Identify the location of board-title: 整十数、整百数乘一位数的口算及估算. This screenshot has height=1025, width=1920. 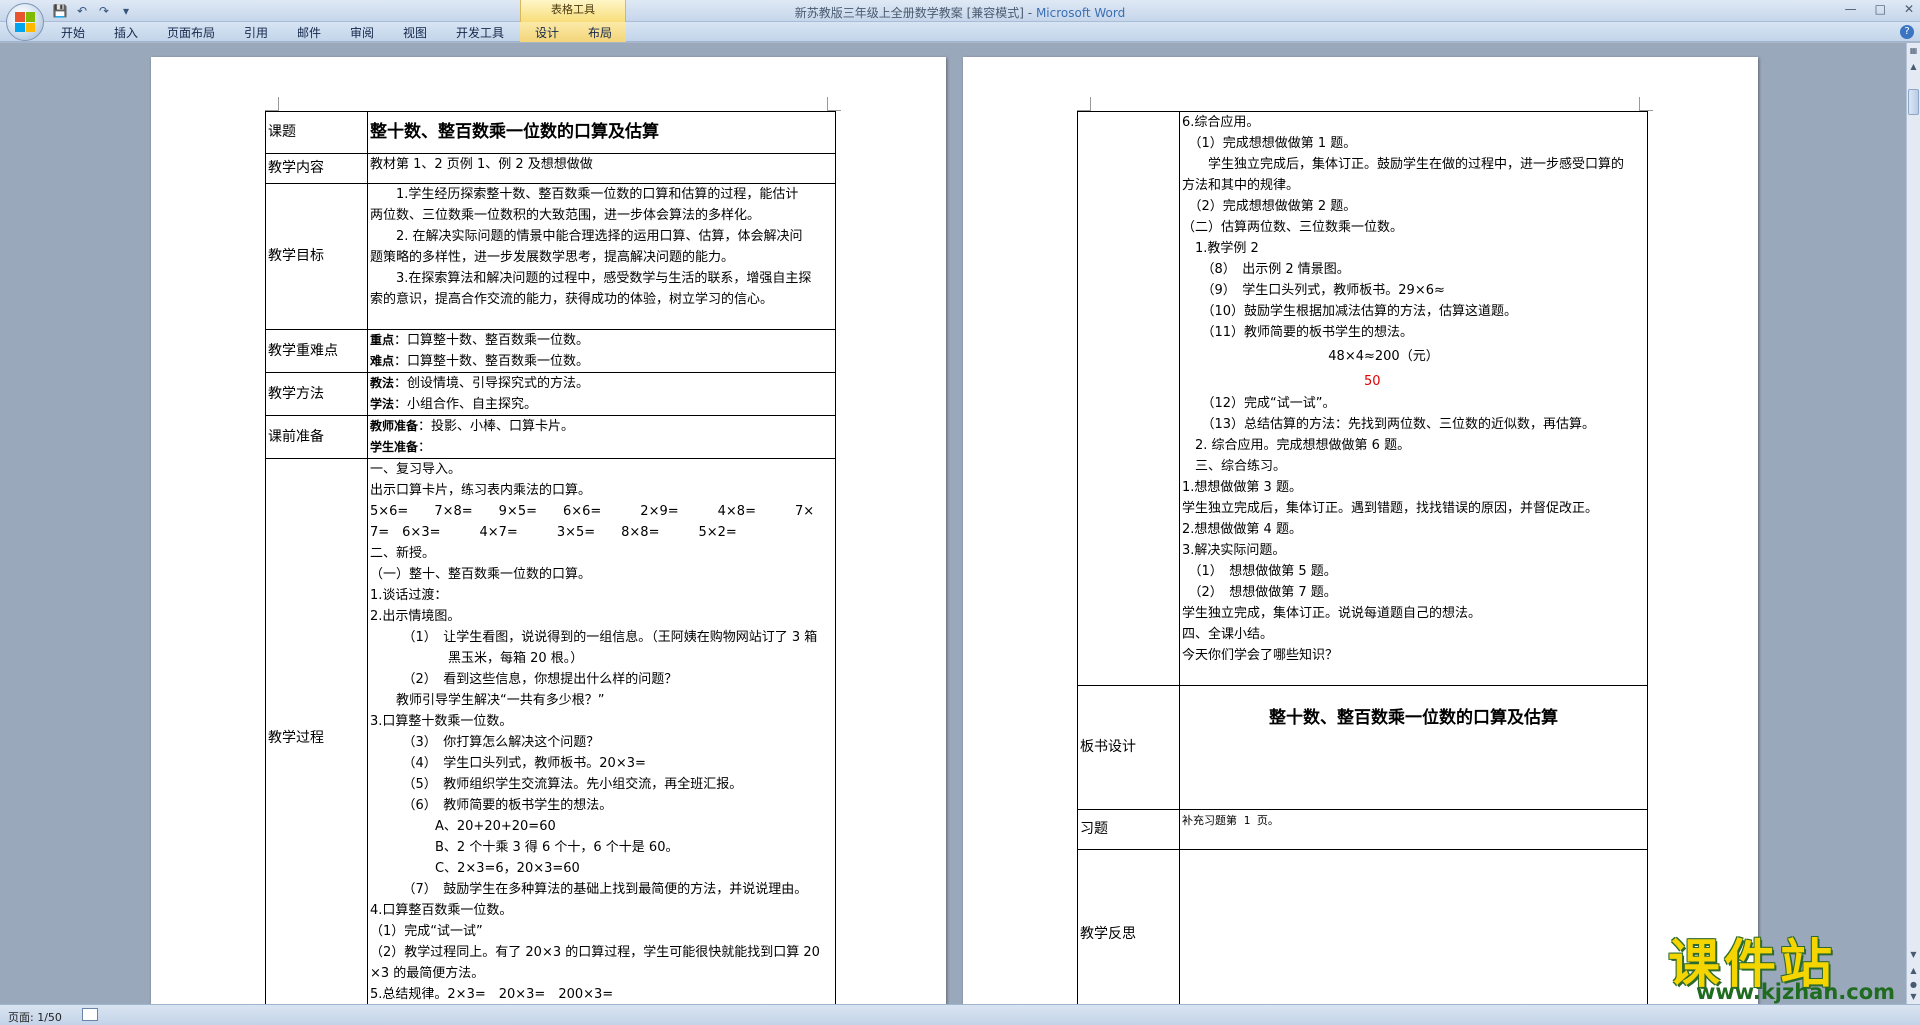
(1413, 718).